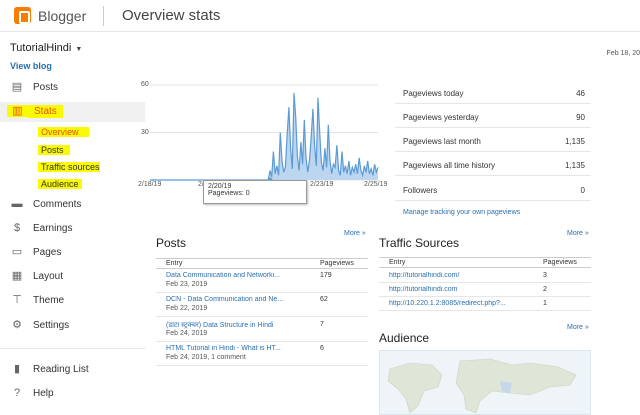  I want to click on sidebar-item-label: Layout, so click(48, 276).